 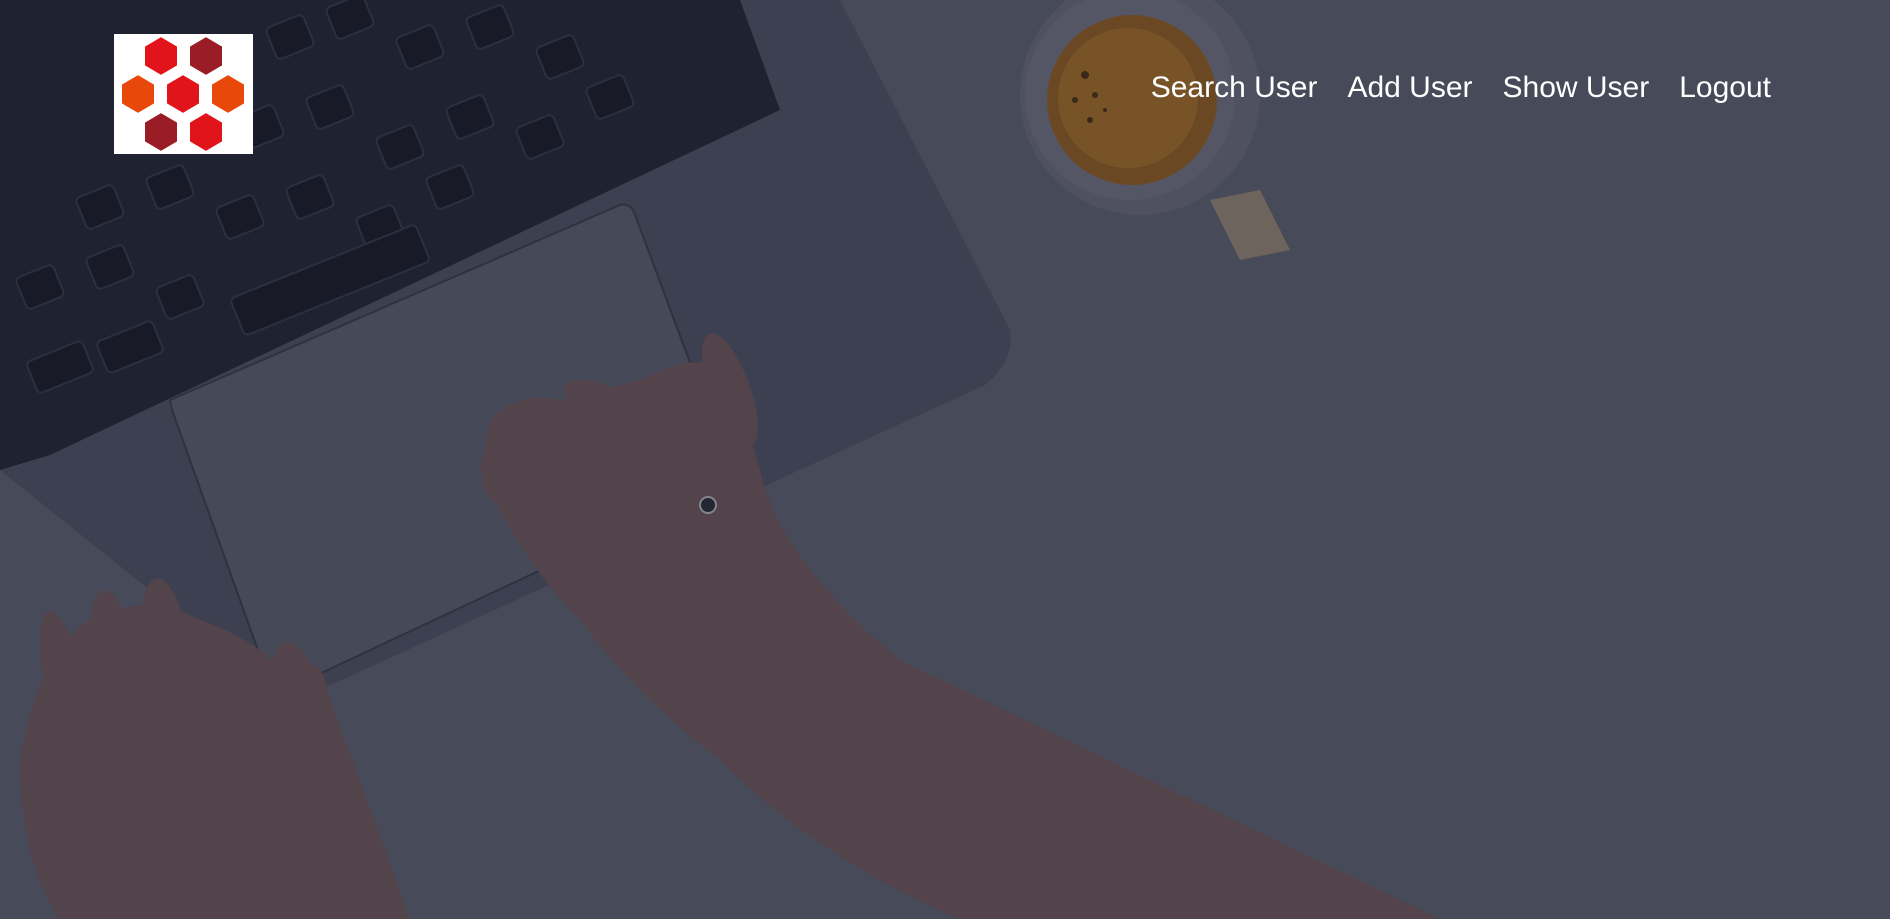 I want to click on main-nav: Search User Add User Show User Logout, so click(x=1461, y=88).